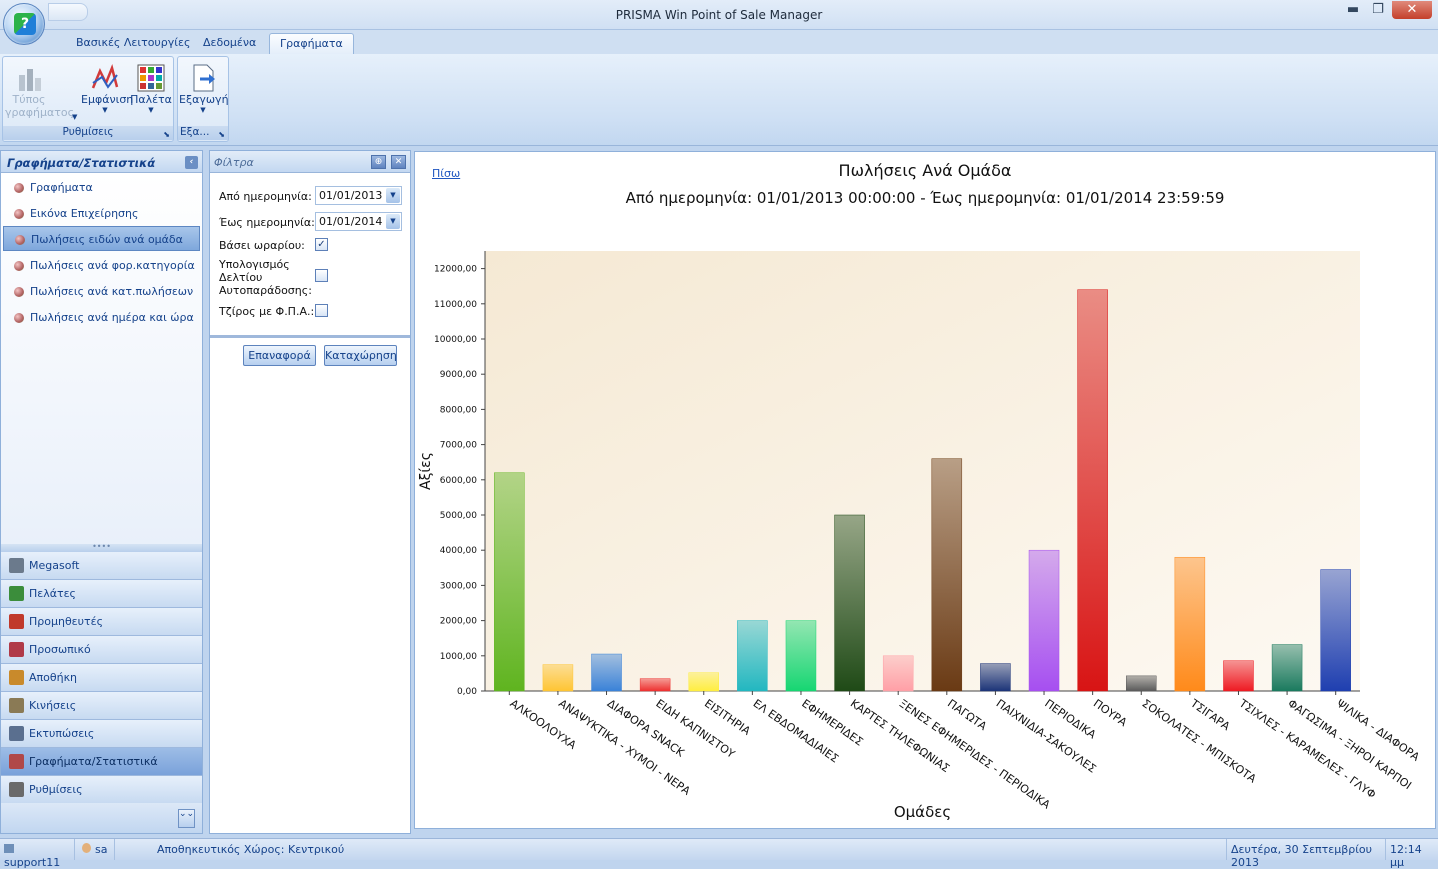 This screenshot has height=869, width=1438. I want to click on export-label: Εξαγωγή, so click(204, 99).